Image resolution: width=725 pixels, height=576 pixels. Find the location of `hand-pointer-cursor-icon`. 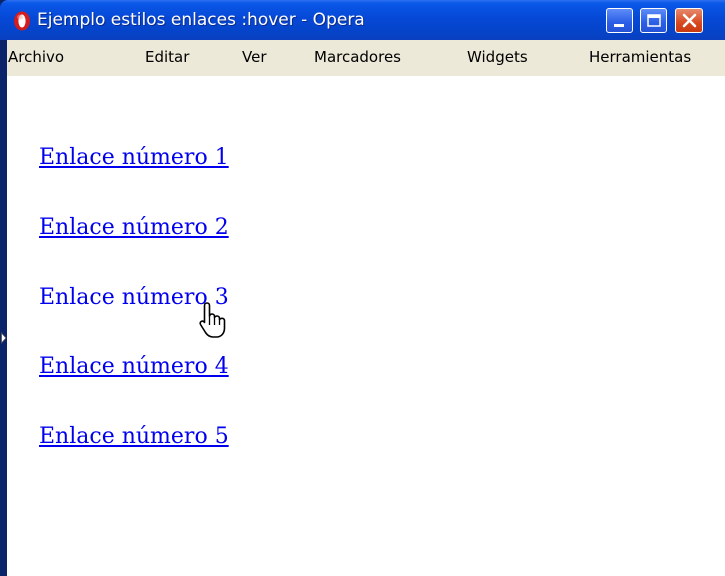

hand-pointer-cursor-icon is located at coordinates (212, 320).